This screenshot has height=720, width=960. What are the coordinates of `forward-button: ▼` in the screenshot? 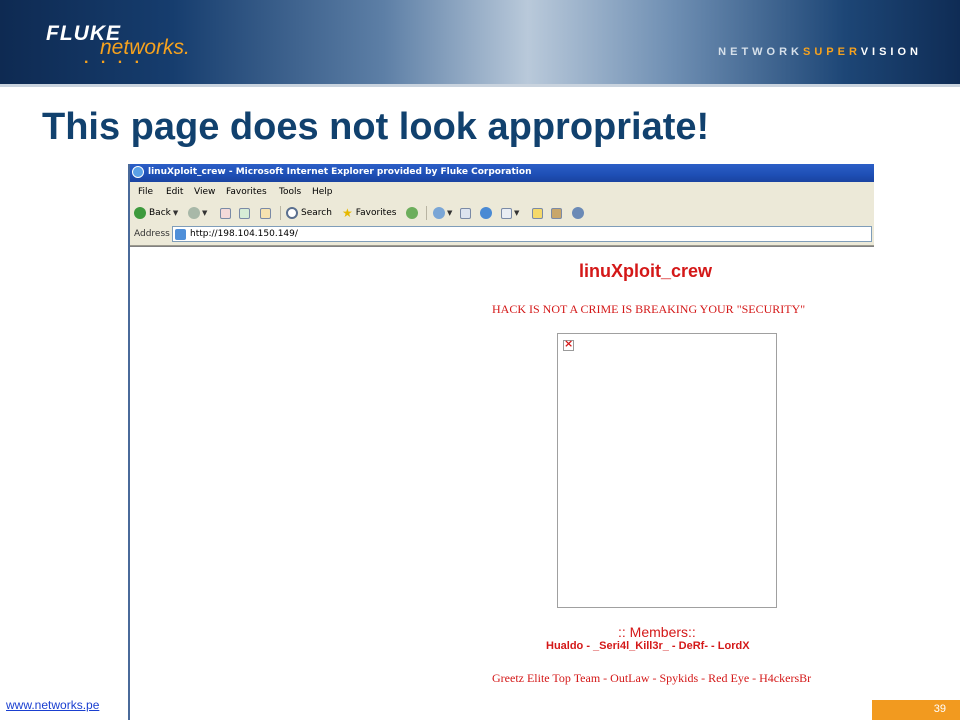 It's located at (197, 213).